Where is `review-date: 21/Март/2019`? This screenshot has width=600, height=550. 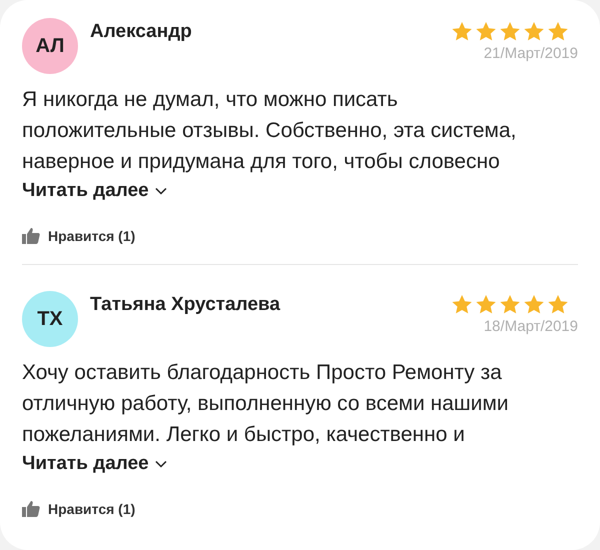
review-date: 21/Март/2019 is located at coordinates (531, 53).